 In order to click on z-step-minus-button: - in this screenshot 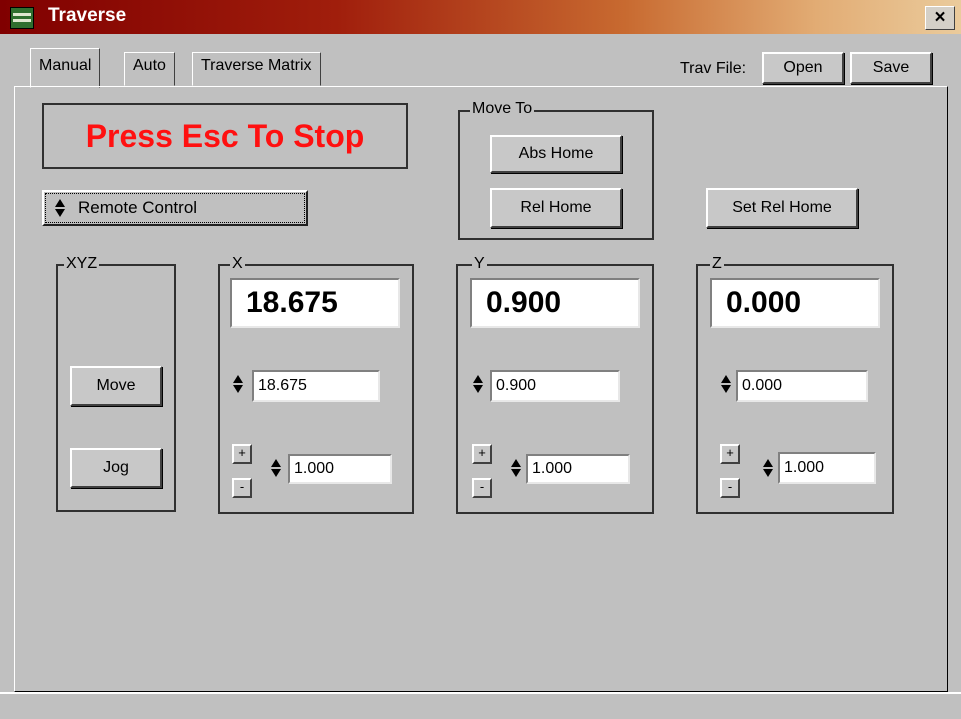, I will do `click(730, 488)`.